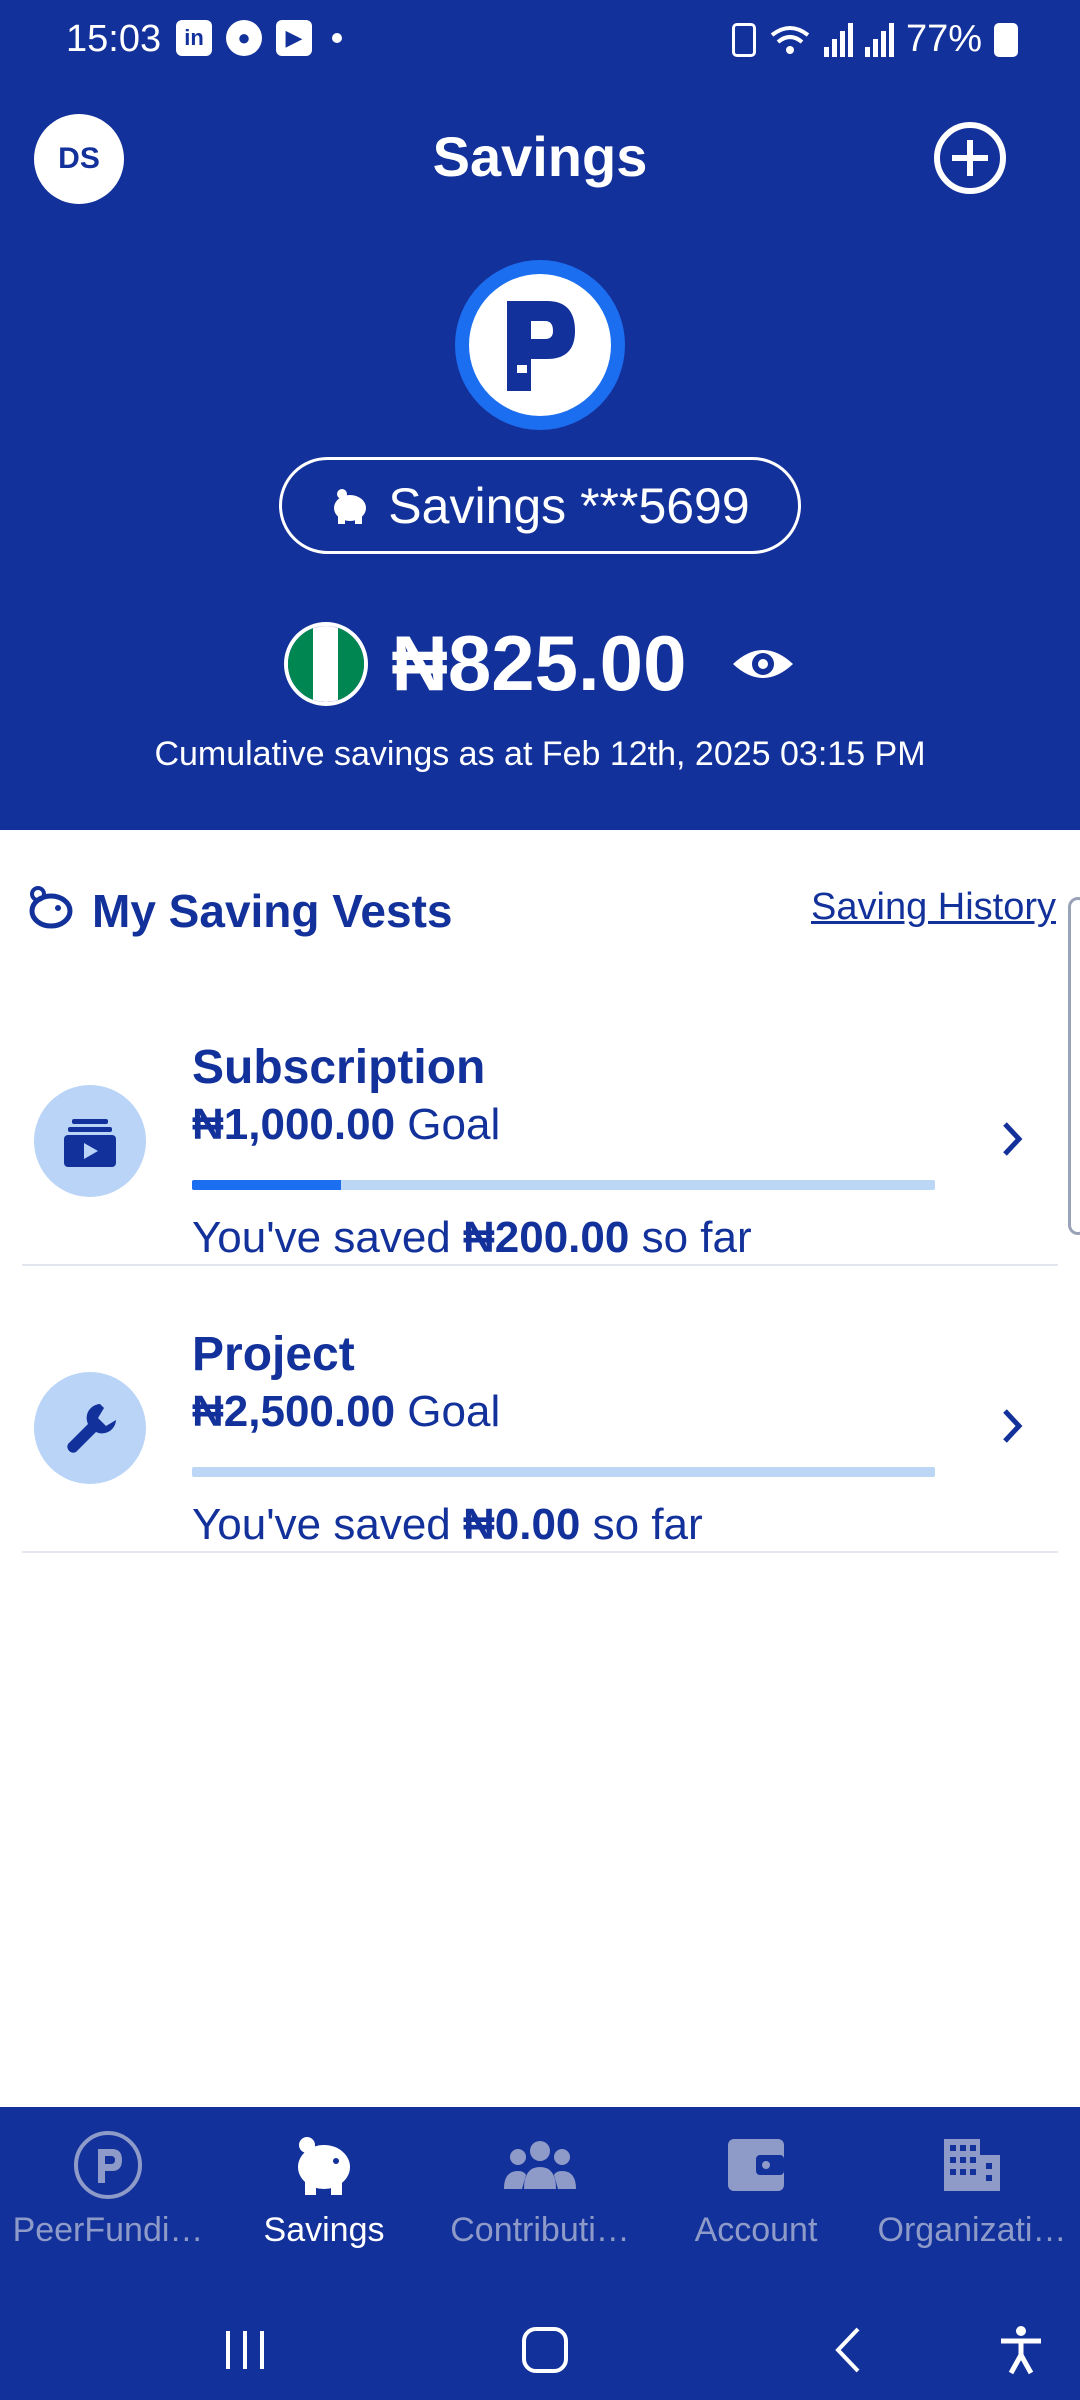 The height and width of the screenshot is (2400, 1080). I want to click on nigeria-flag-icon, so click(325, 663).